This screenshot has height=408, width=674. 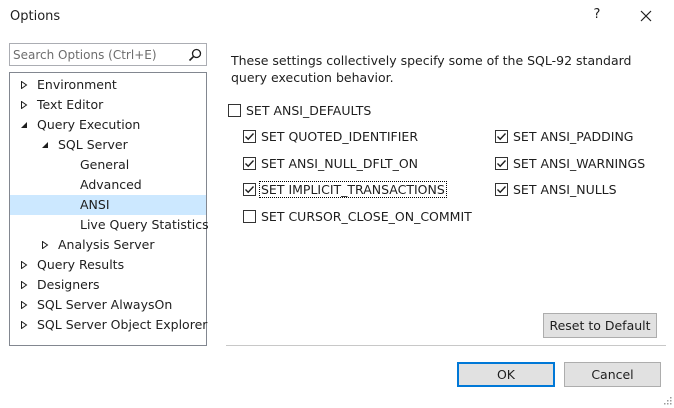 What do you see at coordinates (81, 264) in the screenshot?
I see `tree-item-label: Query Results` at bounding box center [81, 264].